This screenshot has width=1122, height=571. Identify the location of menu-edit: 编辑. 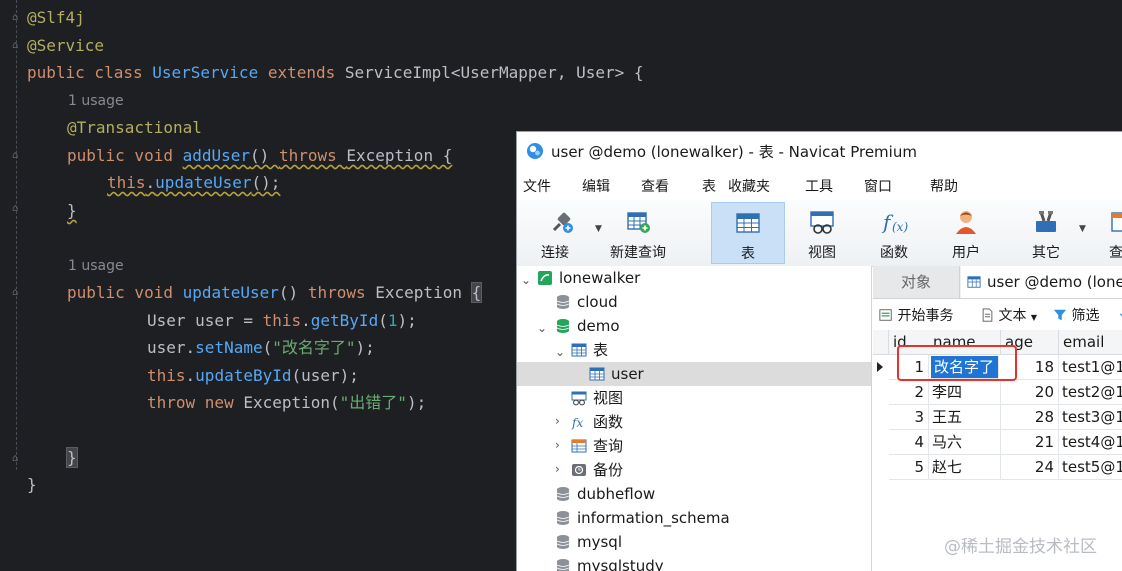
(596, 186).